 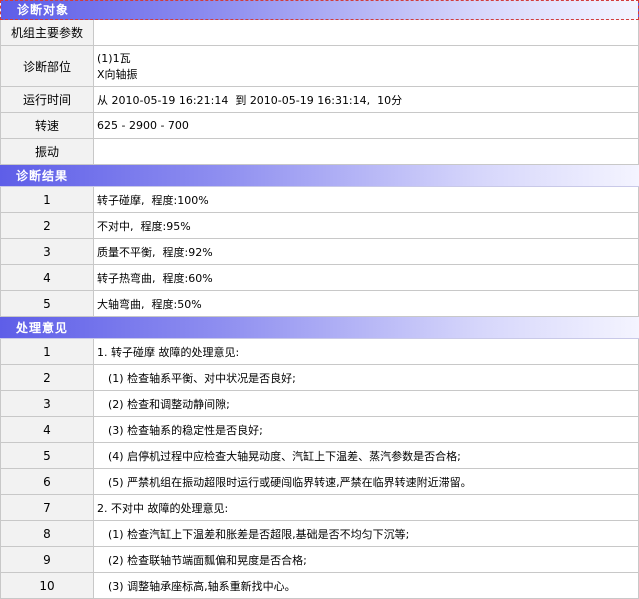 What do you see at coordinates (47, 99) in the screenshot?
I see `row-label: 运行时间` at bounding box center [47, 99].